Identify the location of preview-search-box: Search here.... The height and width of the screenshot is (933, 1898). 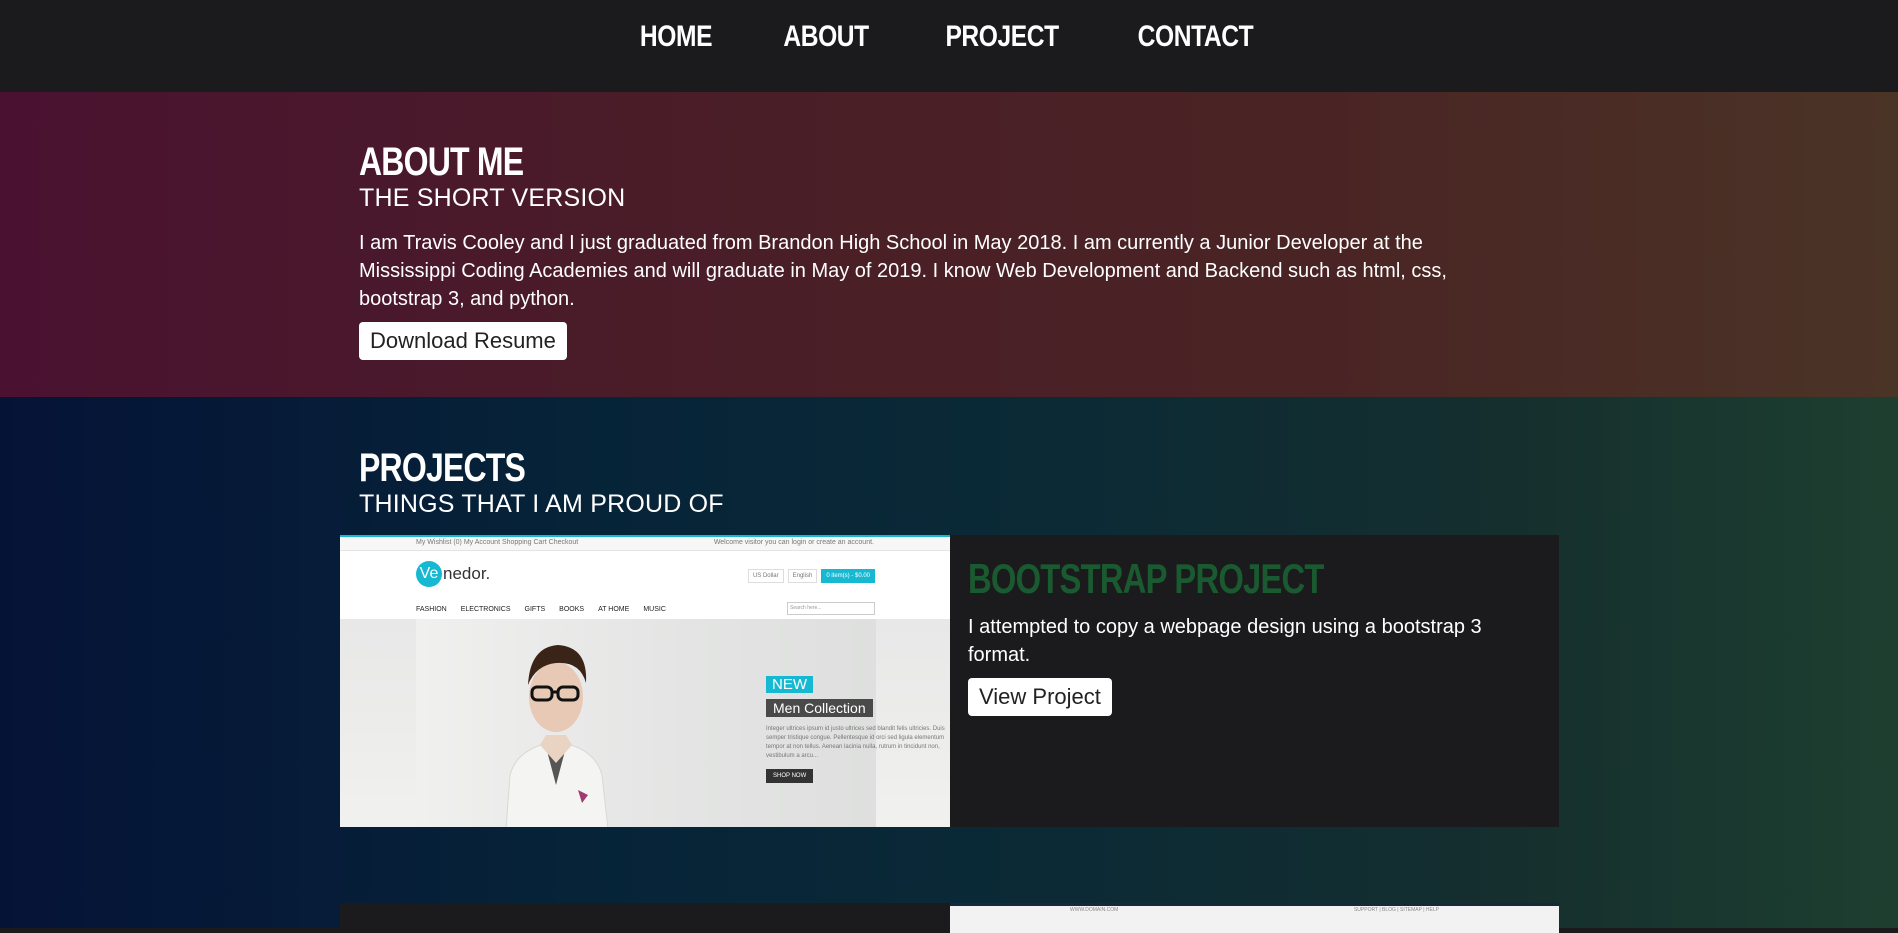
(831, 608).